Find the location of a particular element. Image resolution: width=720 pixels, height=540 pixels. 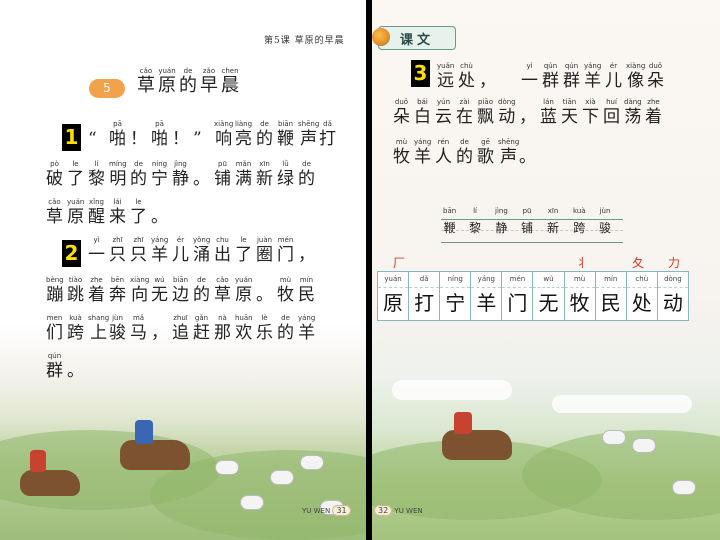

hanzi: 出 is located at coordinates (222, 255).